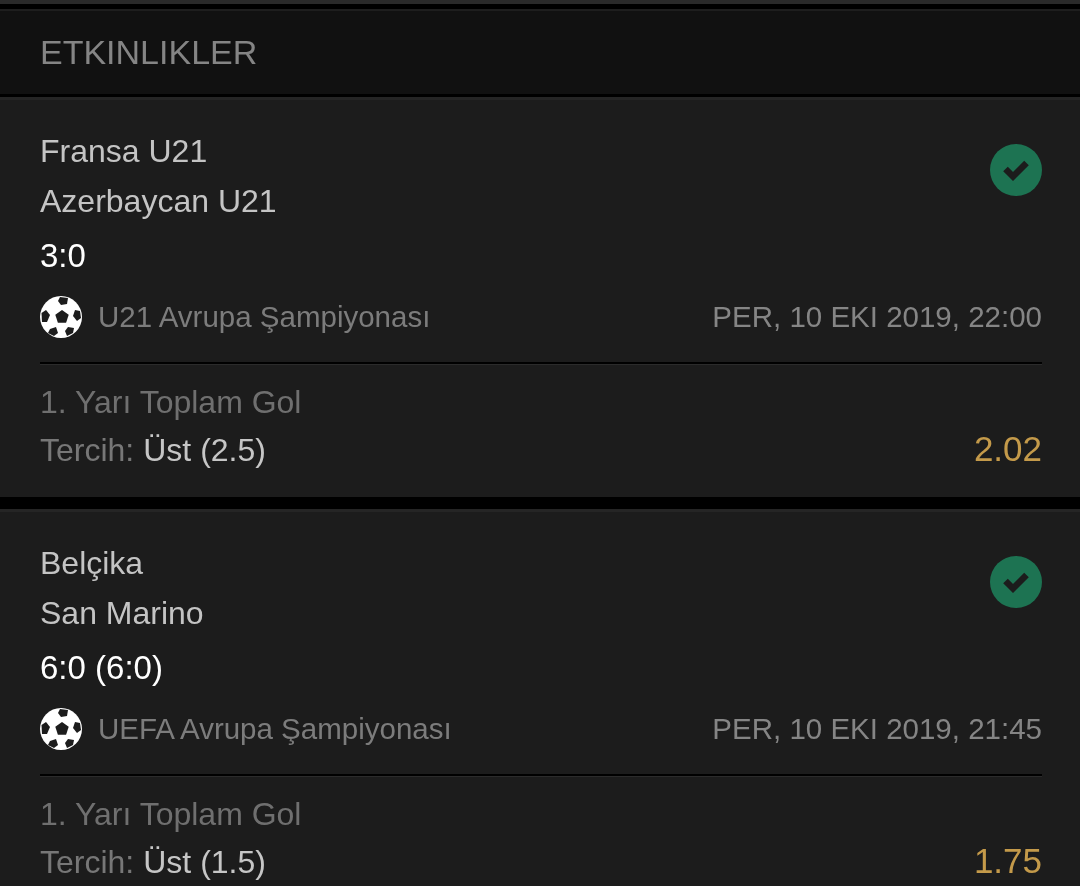  Describe the element at coordinates (149, 51) in the screenshot. I see `section-title: ETKINLIKLER` at that location.